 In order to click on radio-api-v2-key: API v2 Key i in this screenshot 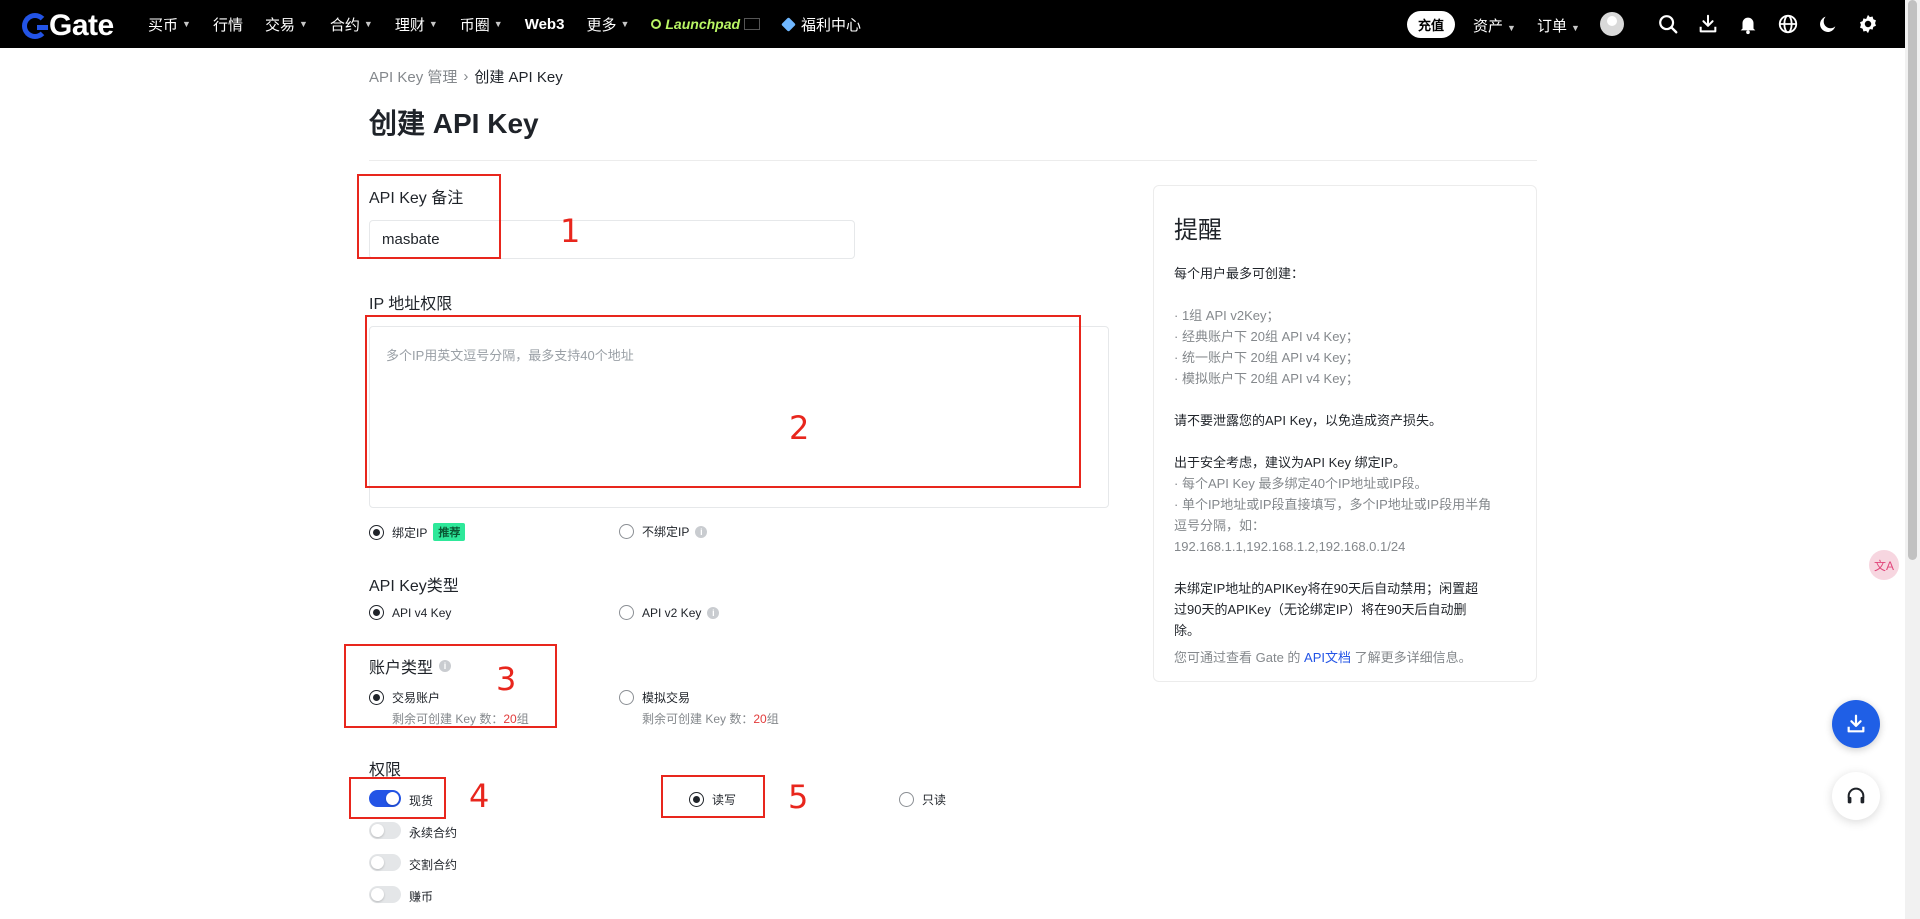, I will do `click(669, 612)`.